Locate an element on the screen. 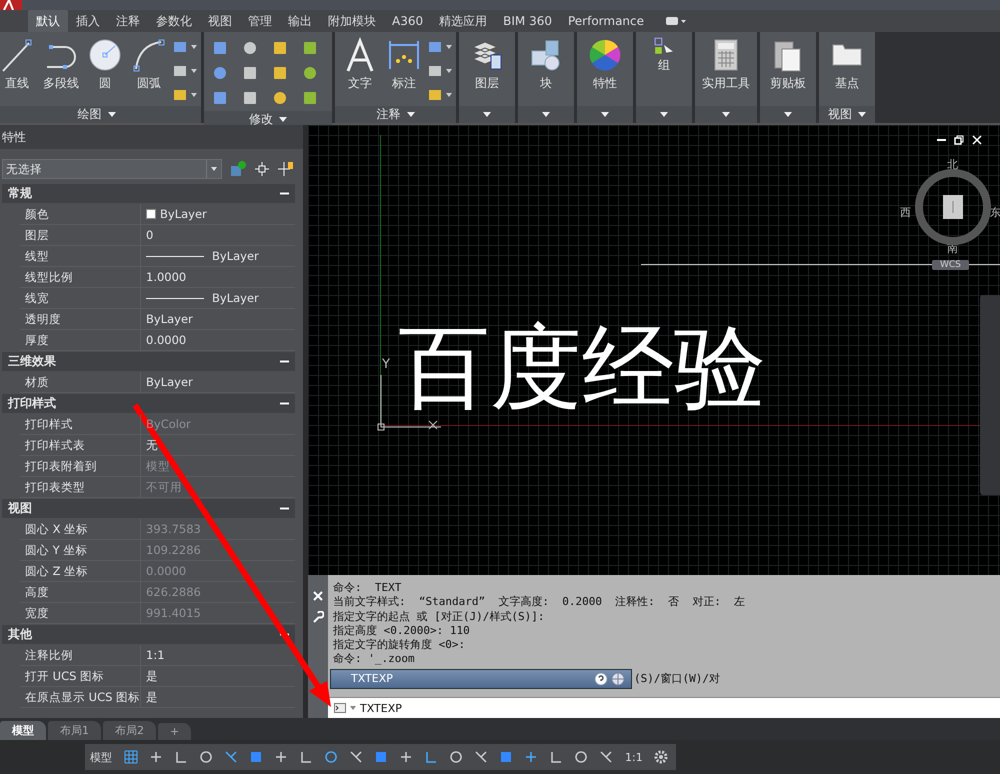 The image size is (1000, 774). command-input-field: TXTEXP is located at coordinates (664, 707).